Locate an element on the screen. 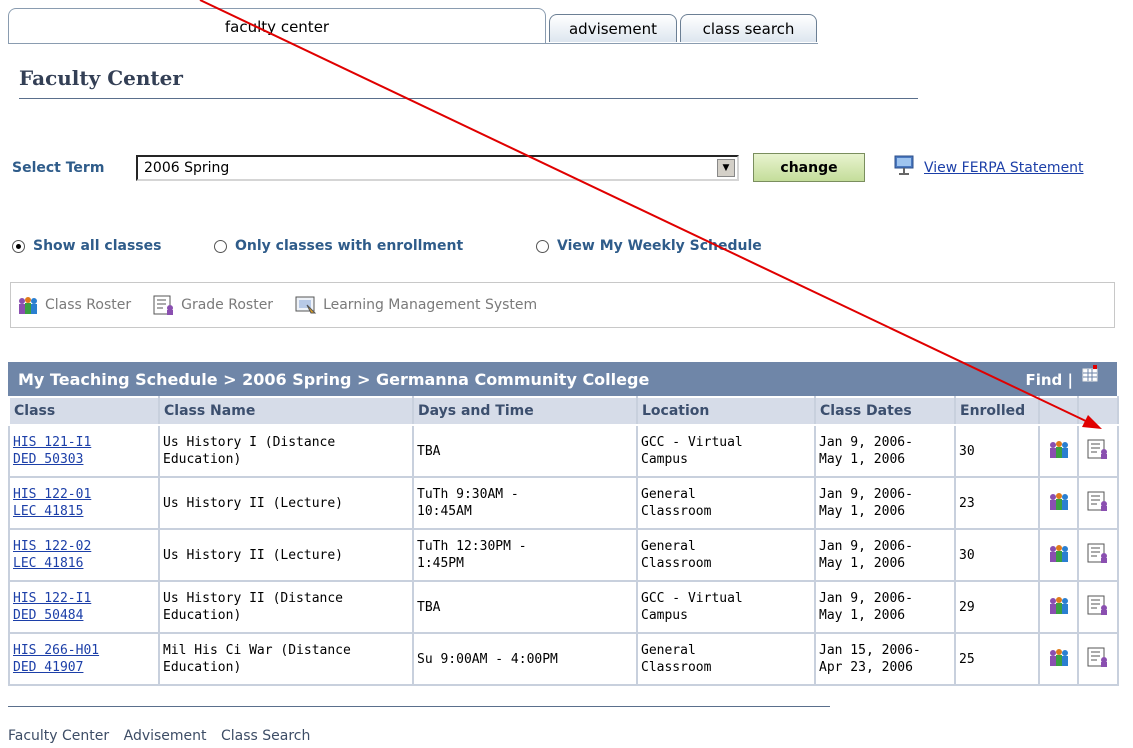  col-header-location: Location is located at coordinates (726, 411).